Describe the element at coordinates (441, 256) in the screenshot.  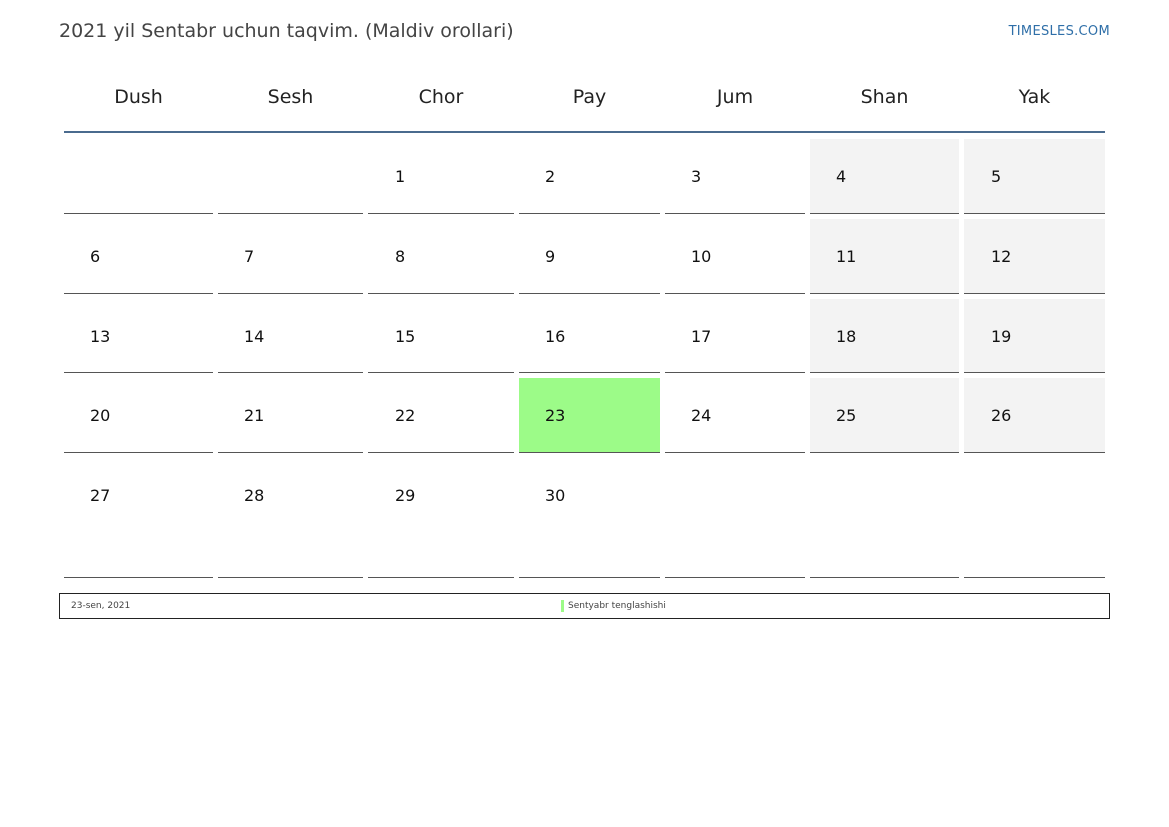
I see `day-cell: 8` at that location.